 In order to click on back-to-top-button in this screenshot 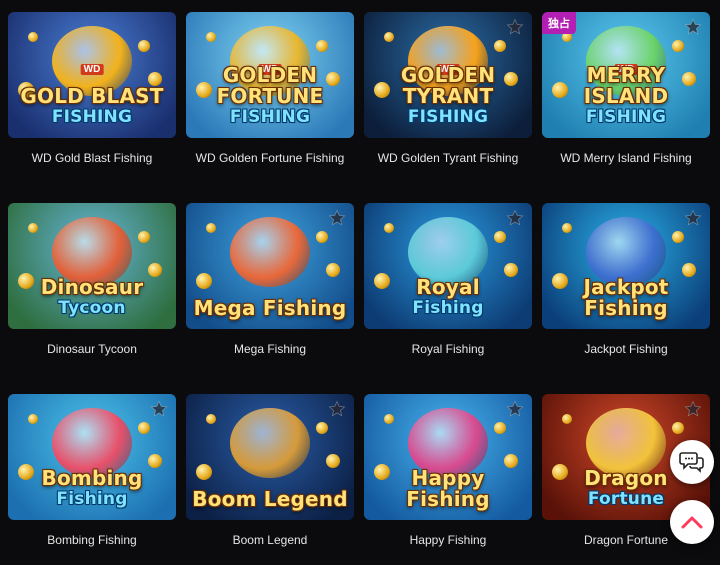, I will do `click(692, 522)`.